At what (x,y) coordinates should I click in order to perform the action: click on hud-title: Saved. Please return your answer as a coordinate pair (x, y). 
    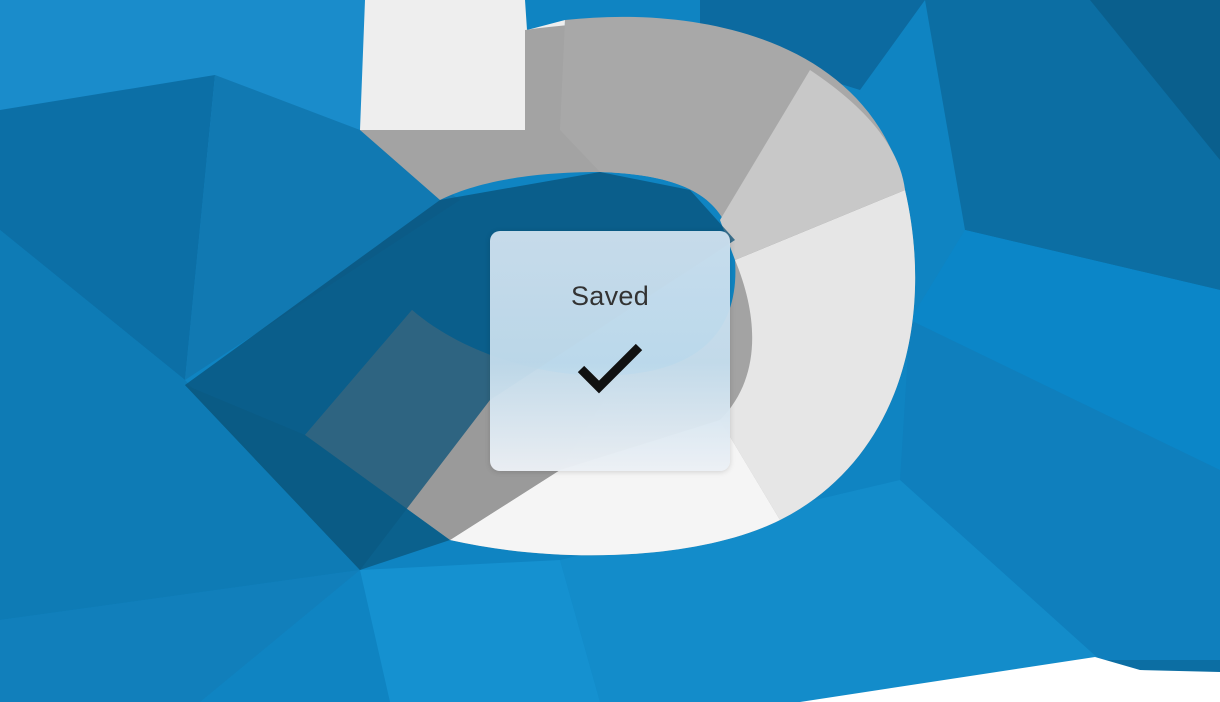
    Looking at the image, I should click on (610, 296).